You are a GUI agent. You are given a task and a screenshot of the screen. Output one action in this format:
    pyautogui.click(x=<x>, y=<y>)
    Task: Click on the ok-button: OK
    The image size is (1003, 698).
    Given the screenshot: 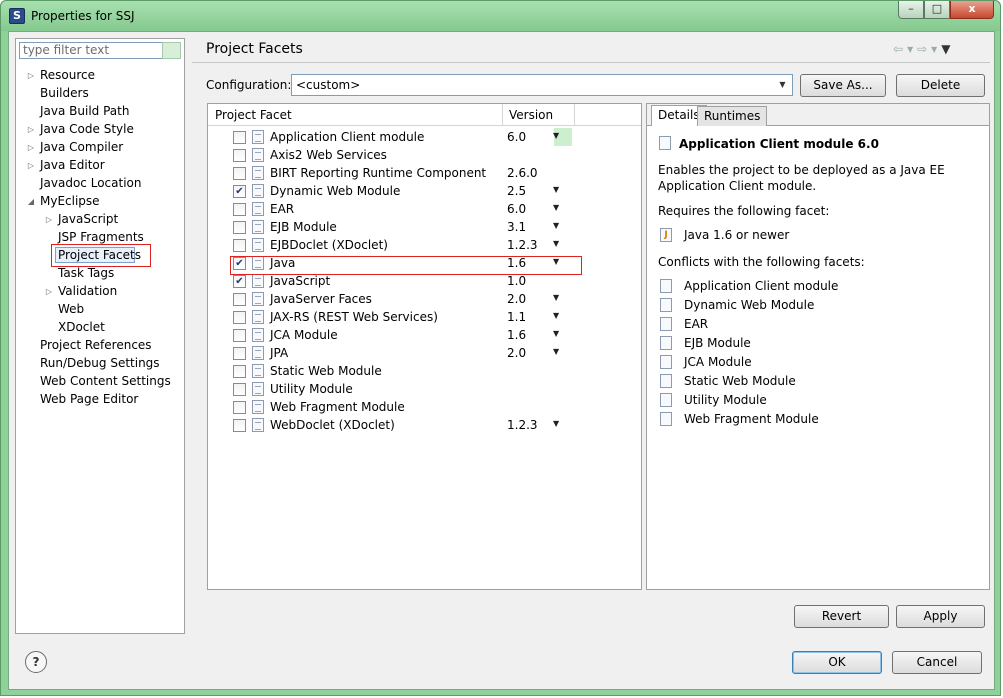 What is the action you would take?
    pyautogui.click(x=837, y=662)
    